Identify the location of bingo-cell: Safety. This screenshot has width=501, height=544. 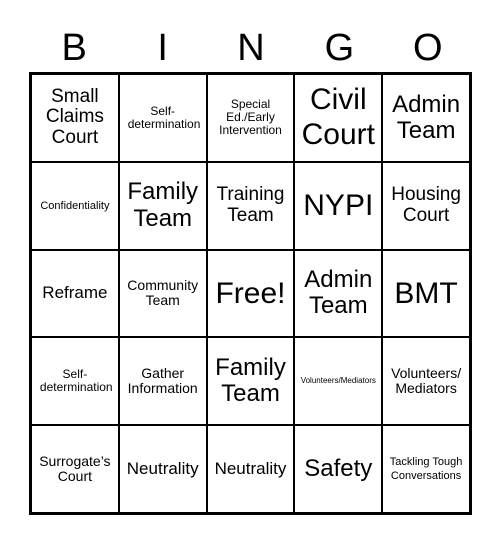
(338, 469).